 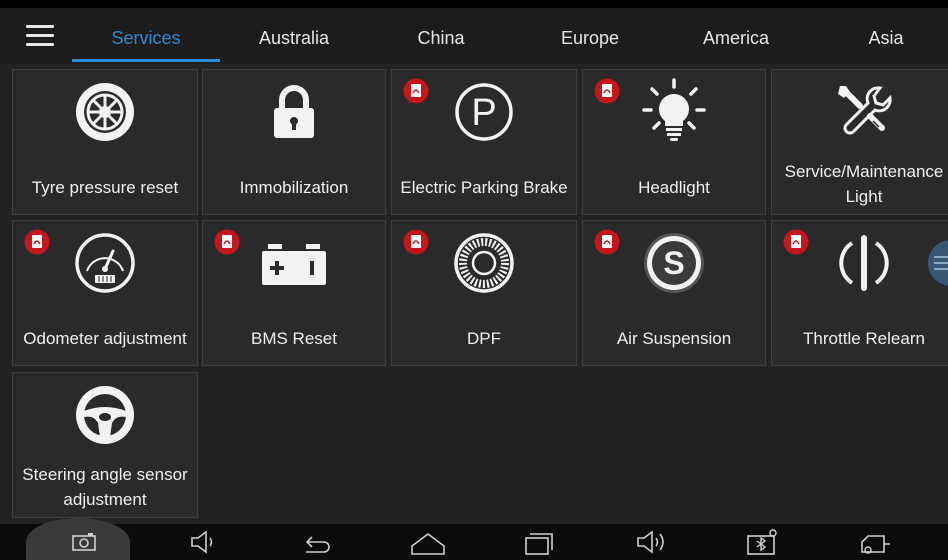 What do you see at coordinates (40, 36) in the screenshot?
I see `hamburger-menu-icon` at bounding box center [40, 36].